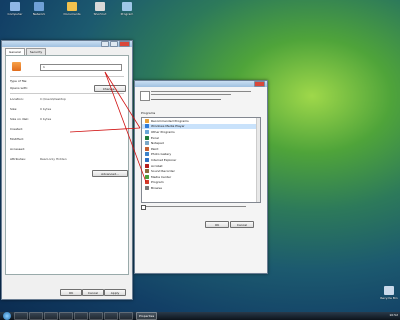 The image size is (400, 320). I want to click on programs-label: Programs, so click(148, 113).